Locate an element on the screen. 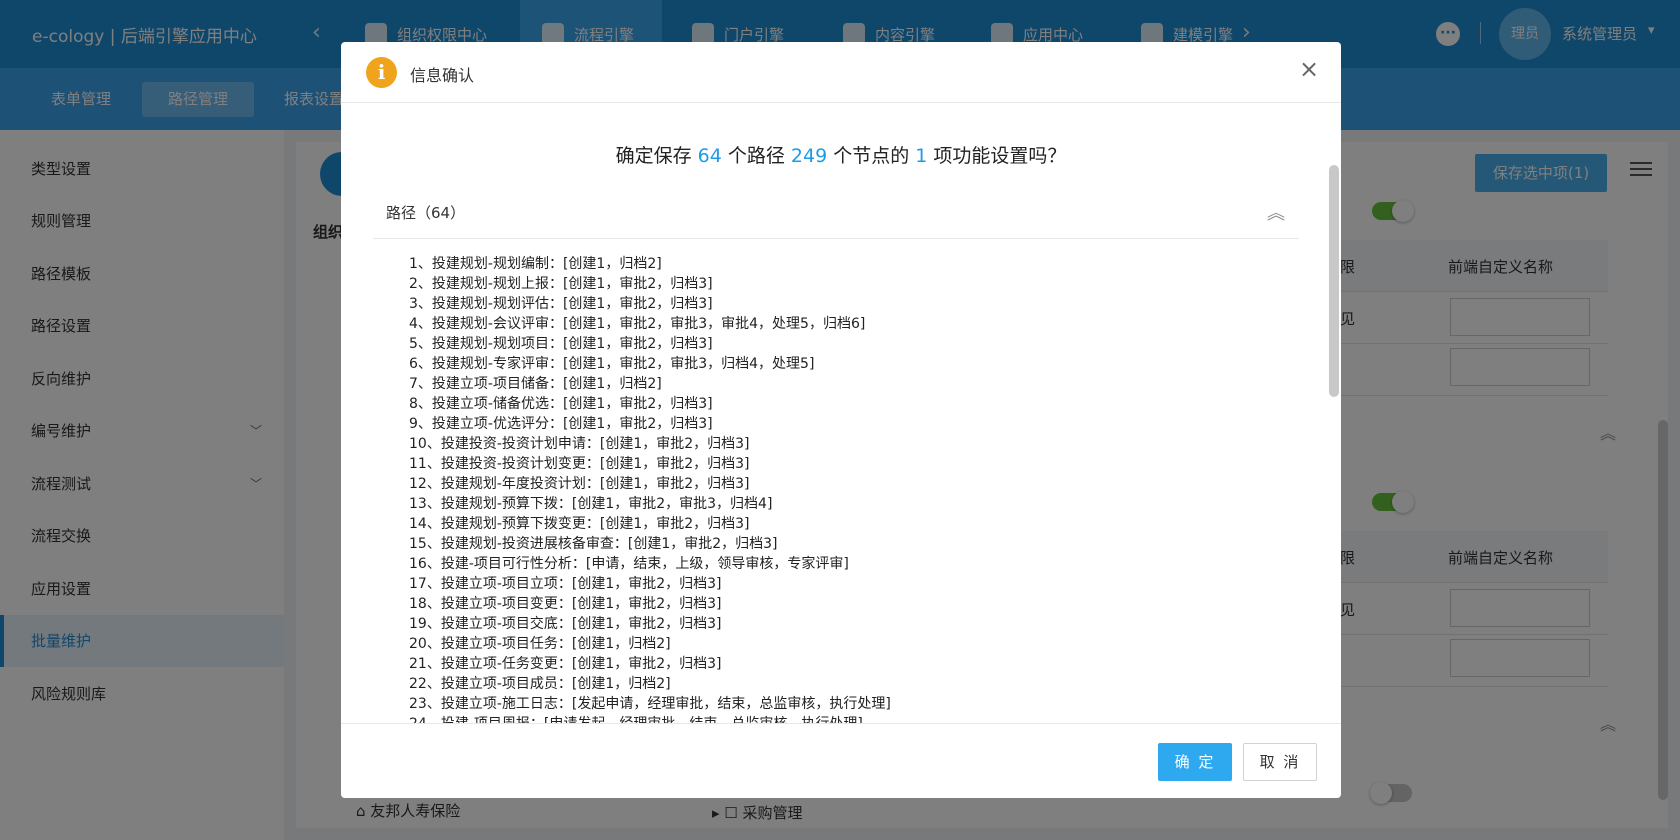 Image resolution: width=1680 pixels, height=840 pixels. list-item: 14、投建规划-预算下拨变更：[创建1，审批2，归档3] is located at coordinates (579, 524).